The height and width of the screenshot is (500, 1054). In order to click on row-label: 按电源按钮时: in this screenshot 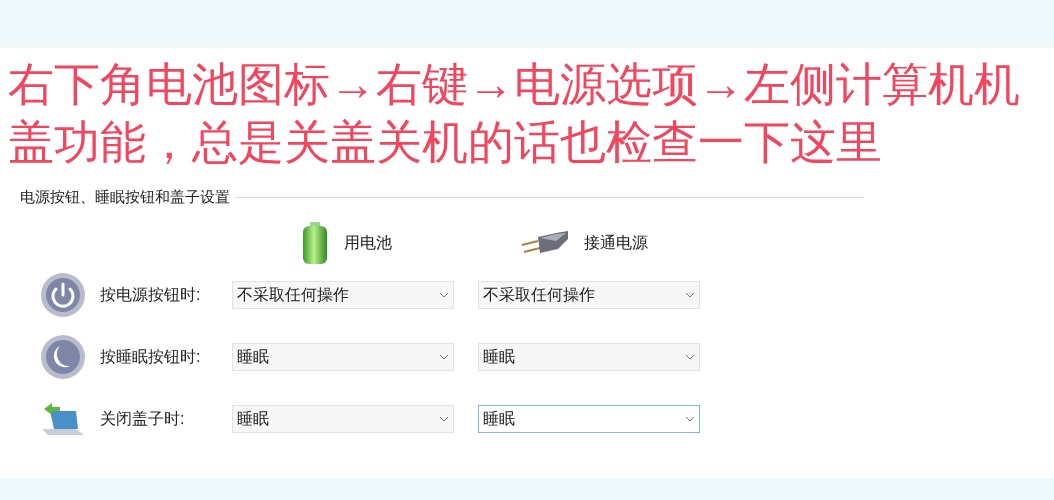, I will do `click(151, 295)`.